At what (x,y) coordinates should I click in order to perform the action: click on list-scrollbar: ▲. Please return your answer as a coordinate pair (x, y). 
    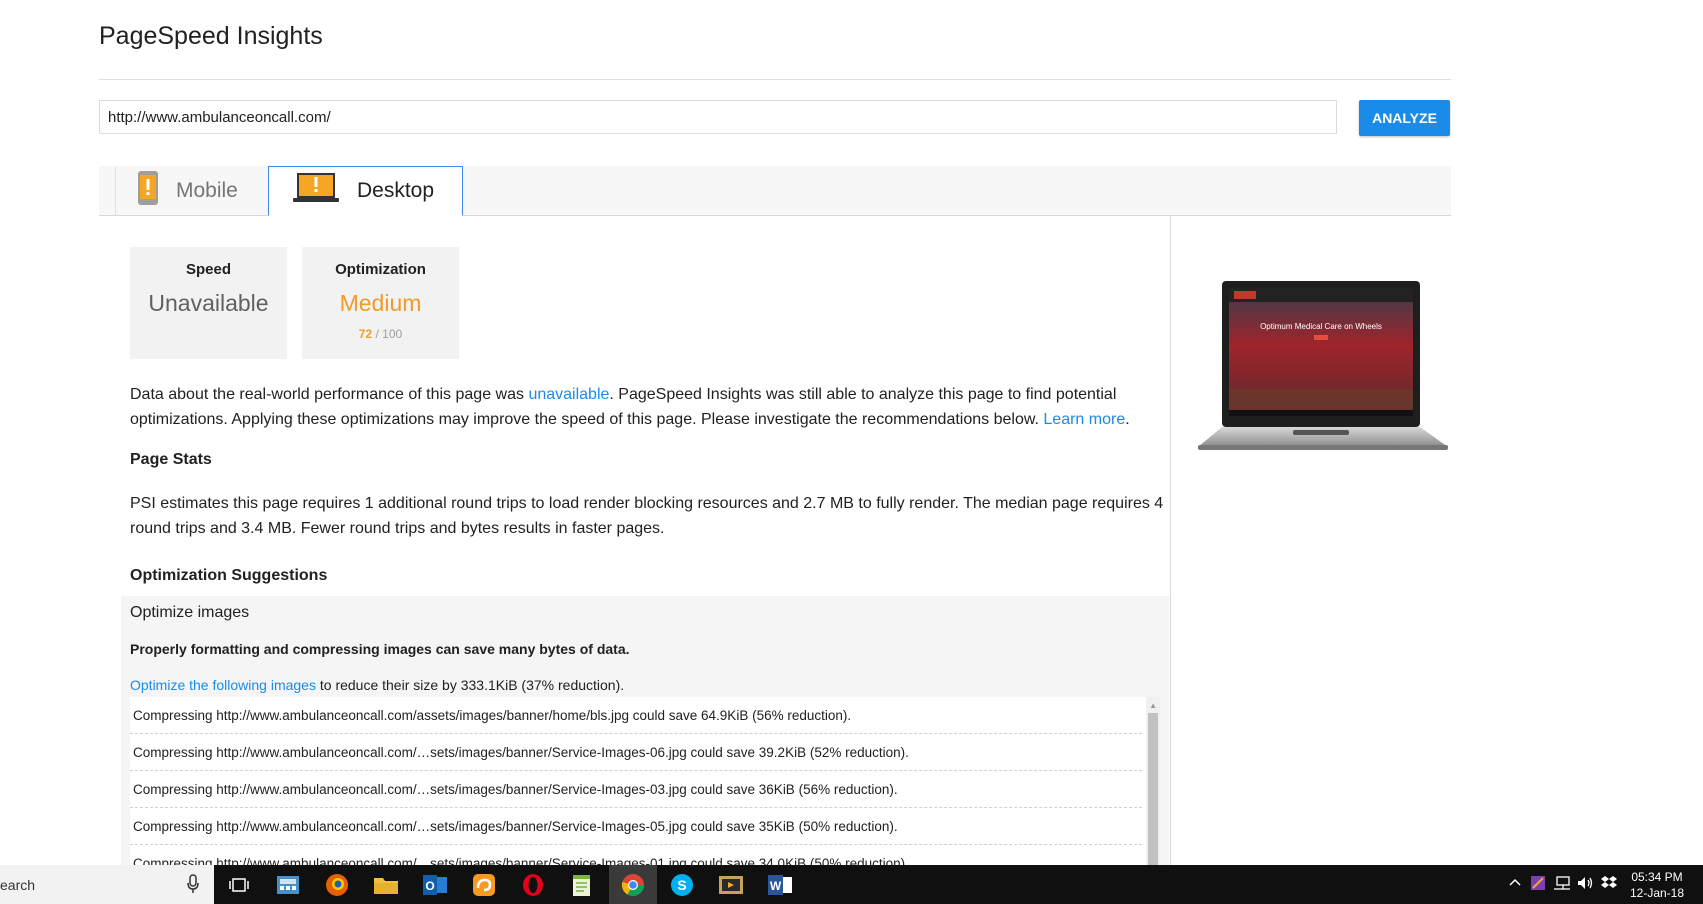
    Looking at the image, I should click on (1153, 781).